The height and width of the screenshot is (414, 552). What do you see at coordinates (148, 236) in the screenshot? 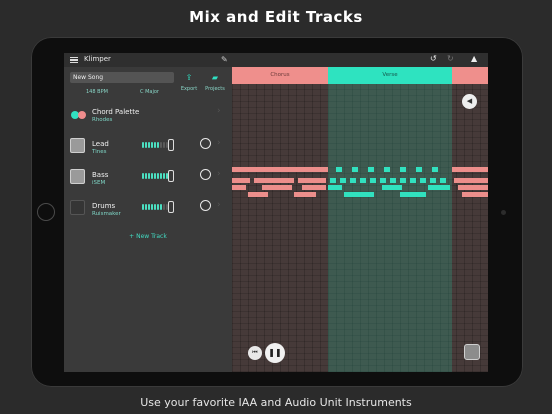
I see `new-track-button: + New Track` at bounding box center [148, 236].